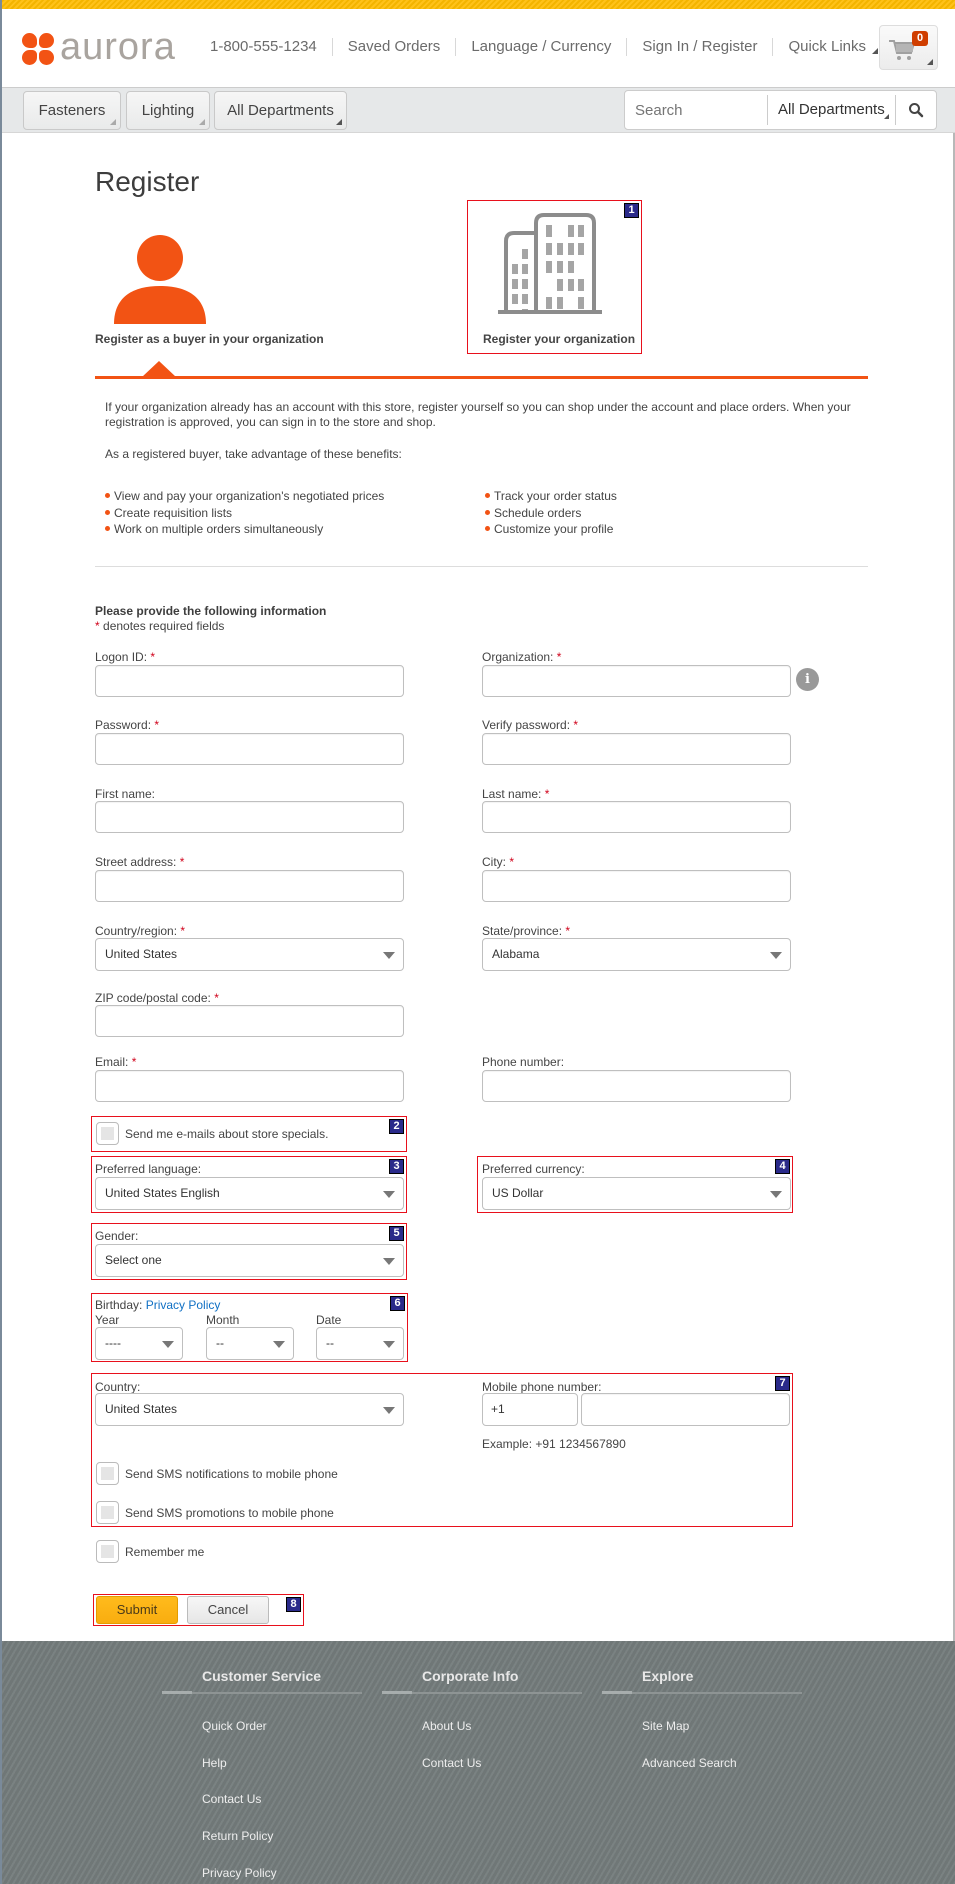 The width and height of the screenshot is (955, 1884). What do you see at coordinates (234, 1726) in the screenshot?
I see `footer-link: Quick Order` at bounding box center [234, 1726].